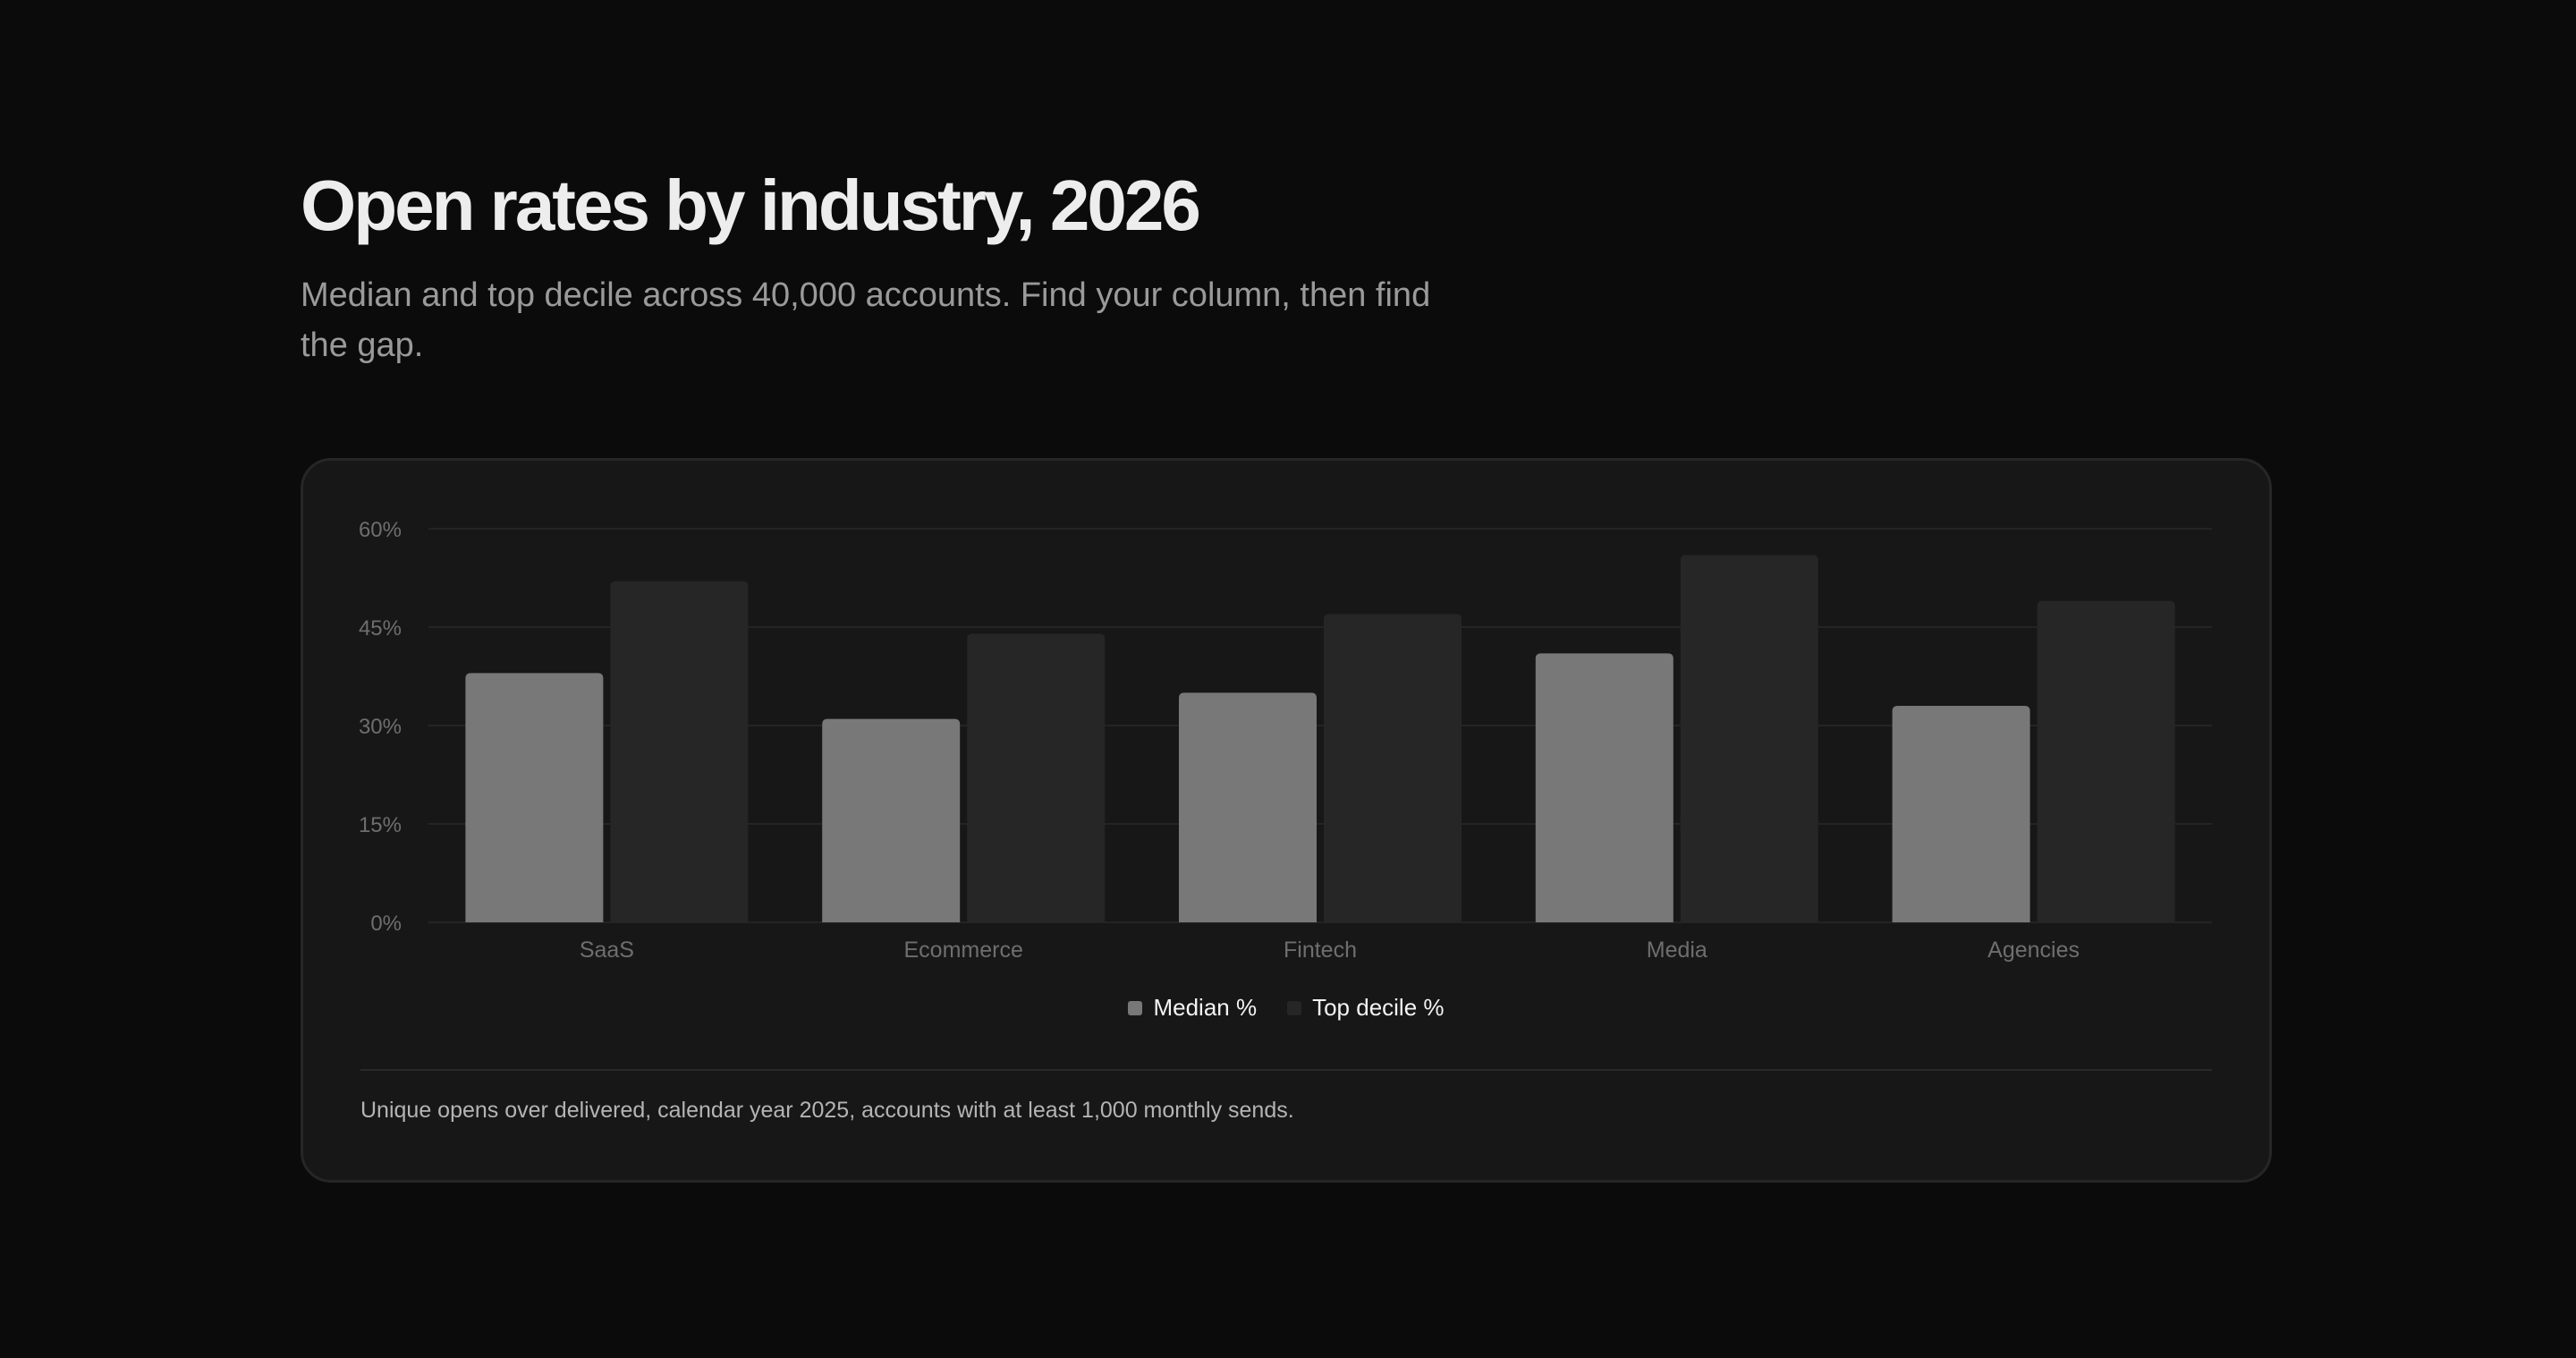 The image size is (2576, 1358). What do you see at coordinates (380, 727) in the screenshot?
I see `y-tick-label: 30%` at bounding box center [380, 727].